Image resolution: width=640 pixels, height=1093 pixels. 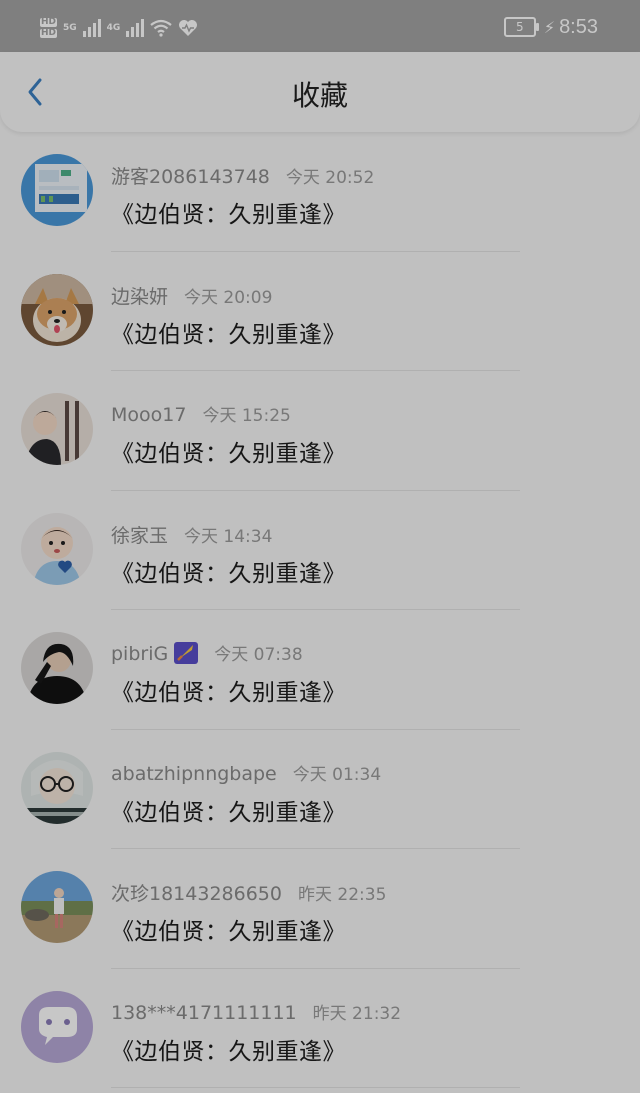 I want to click on rocket-icon, so click(x=186, y=653).